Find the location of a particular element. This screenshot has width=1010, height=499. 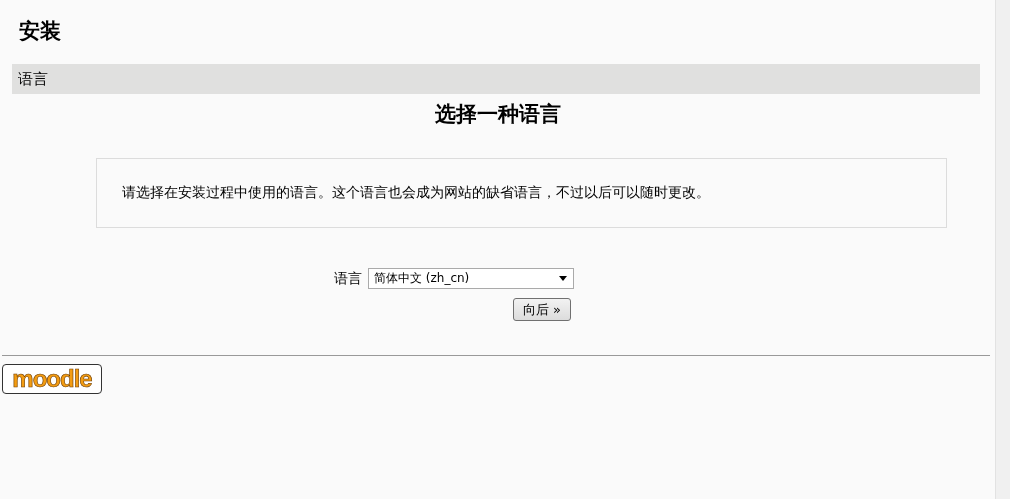

caret-icon is located at coordinates (563, 278).